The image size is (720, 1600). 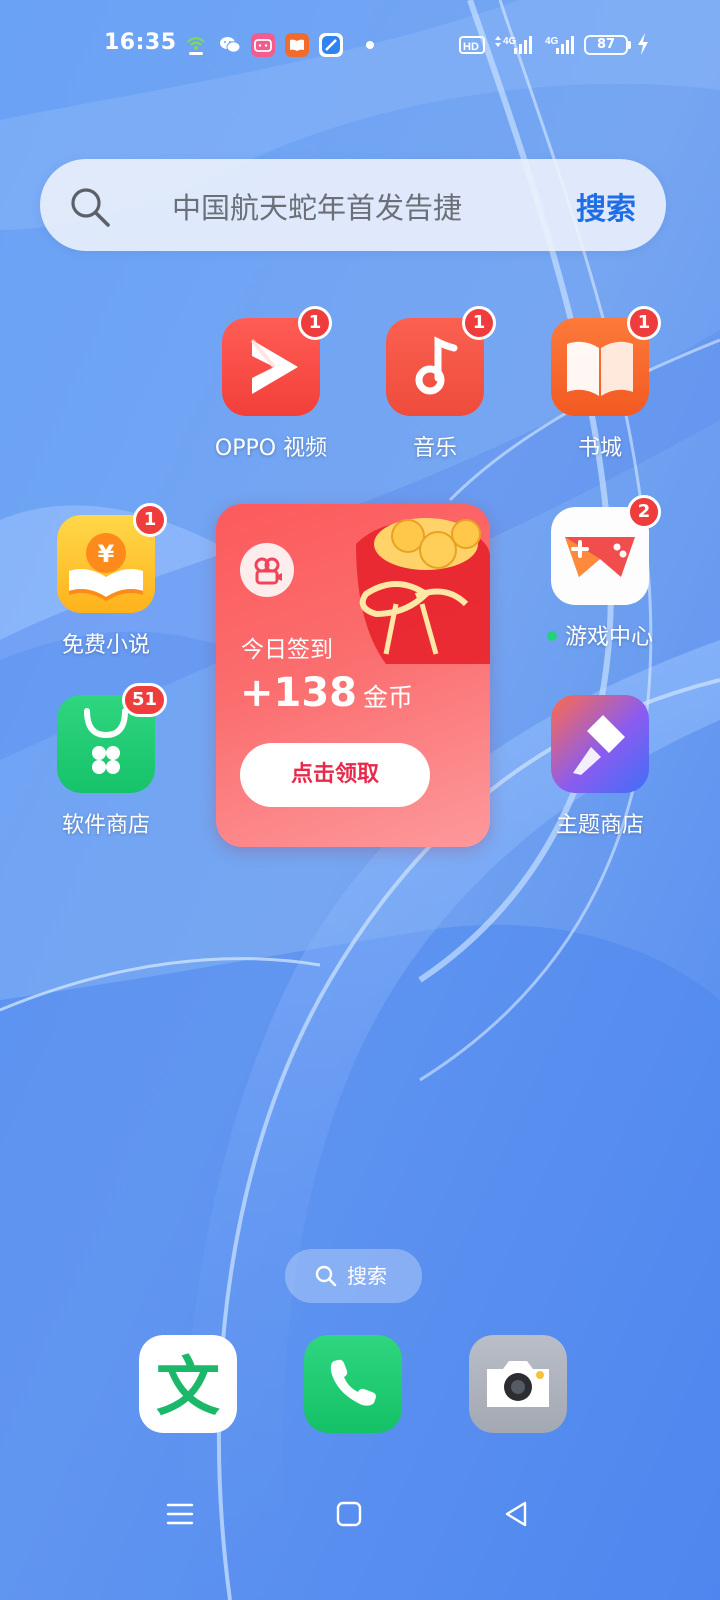 I want to click on video-app-logo, so click(x=267, y=570).